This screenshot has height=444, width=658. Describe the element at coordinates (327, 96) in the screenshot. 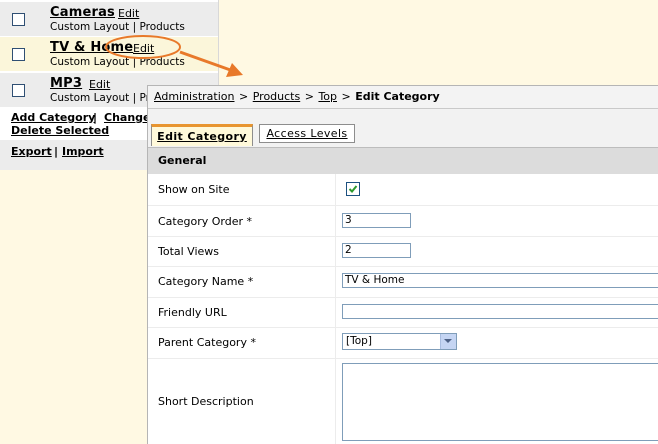

I see `breadcrumb-top: Top` at that location.